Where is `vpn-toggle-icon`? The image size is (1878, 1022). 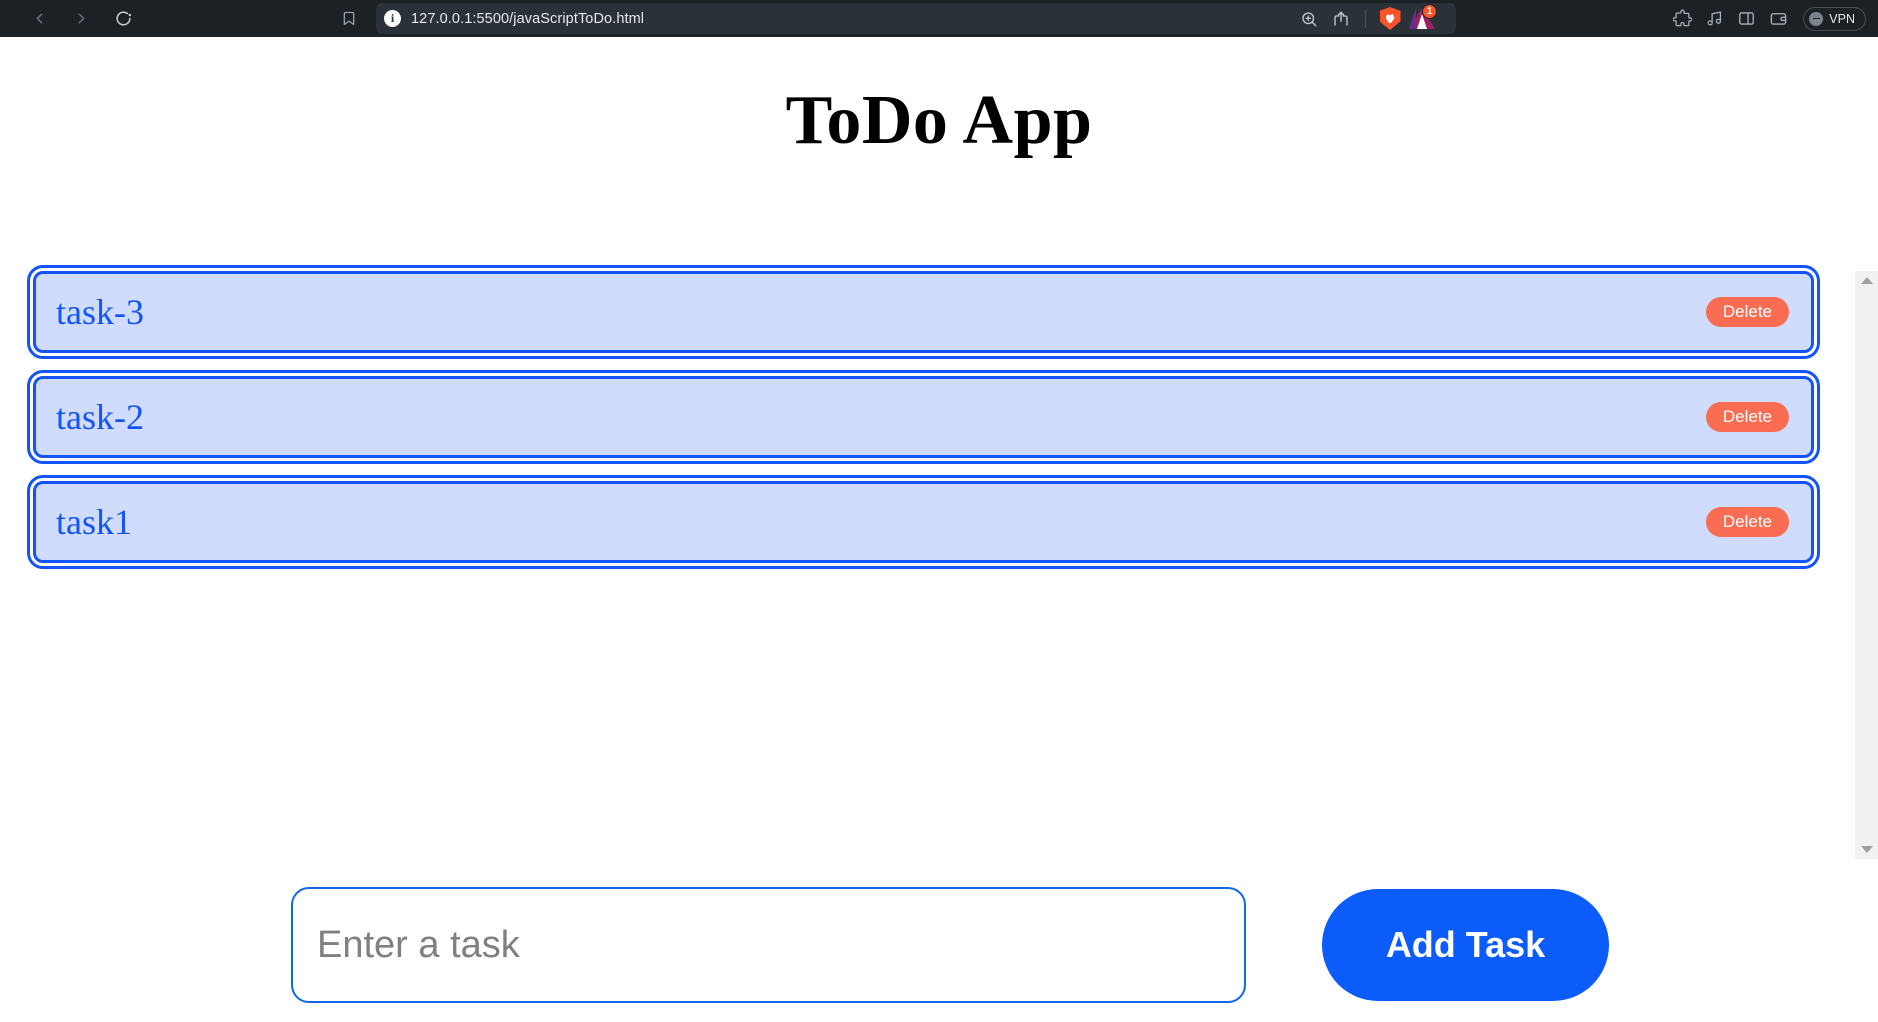 vpn-toggle-icon is located at coordinates (1816, 18).